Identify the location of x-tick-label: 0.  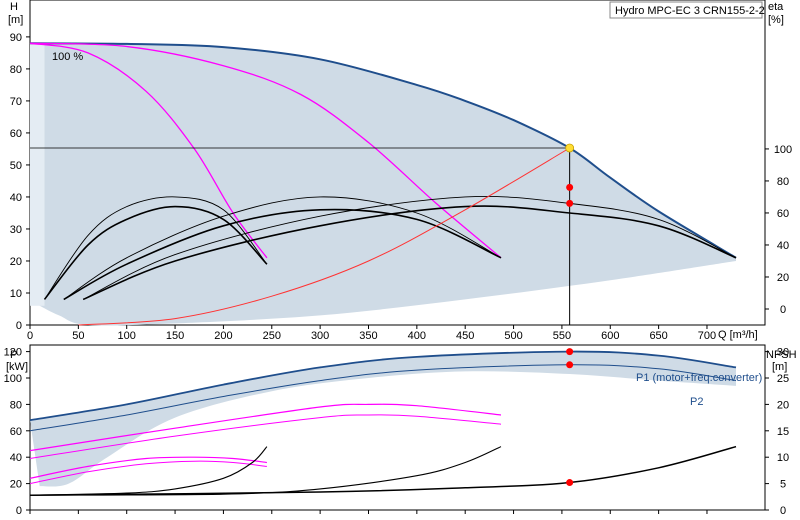
(30, 336).